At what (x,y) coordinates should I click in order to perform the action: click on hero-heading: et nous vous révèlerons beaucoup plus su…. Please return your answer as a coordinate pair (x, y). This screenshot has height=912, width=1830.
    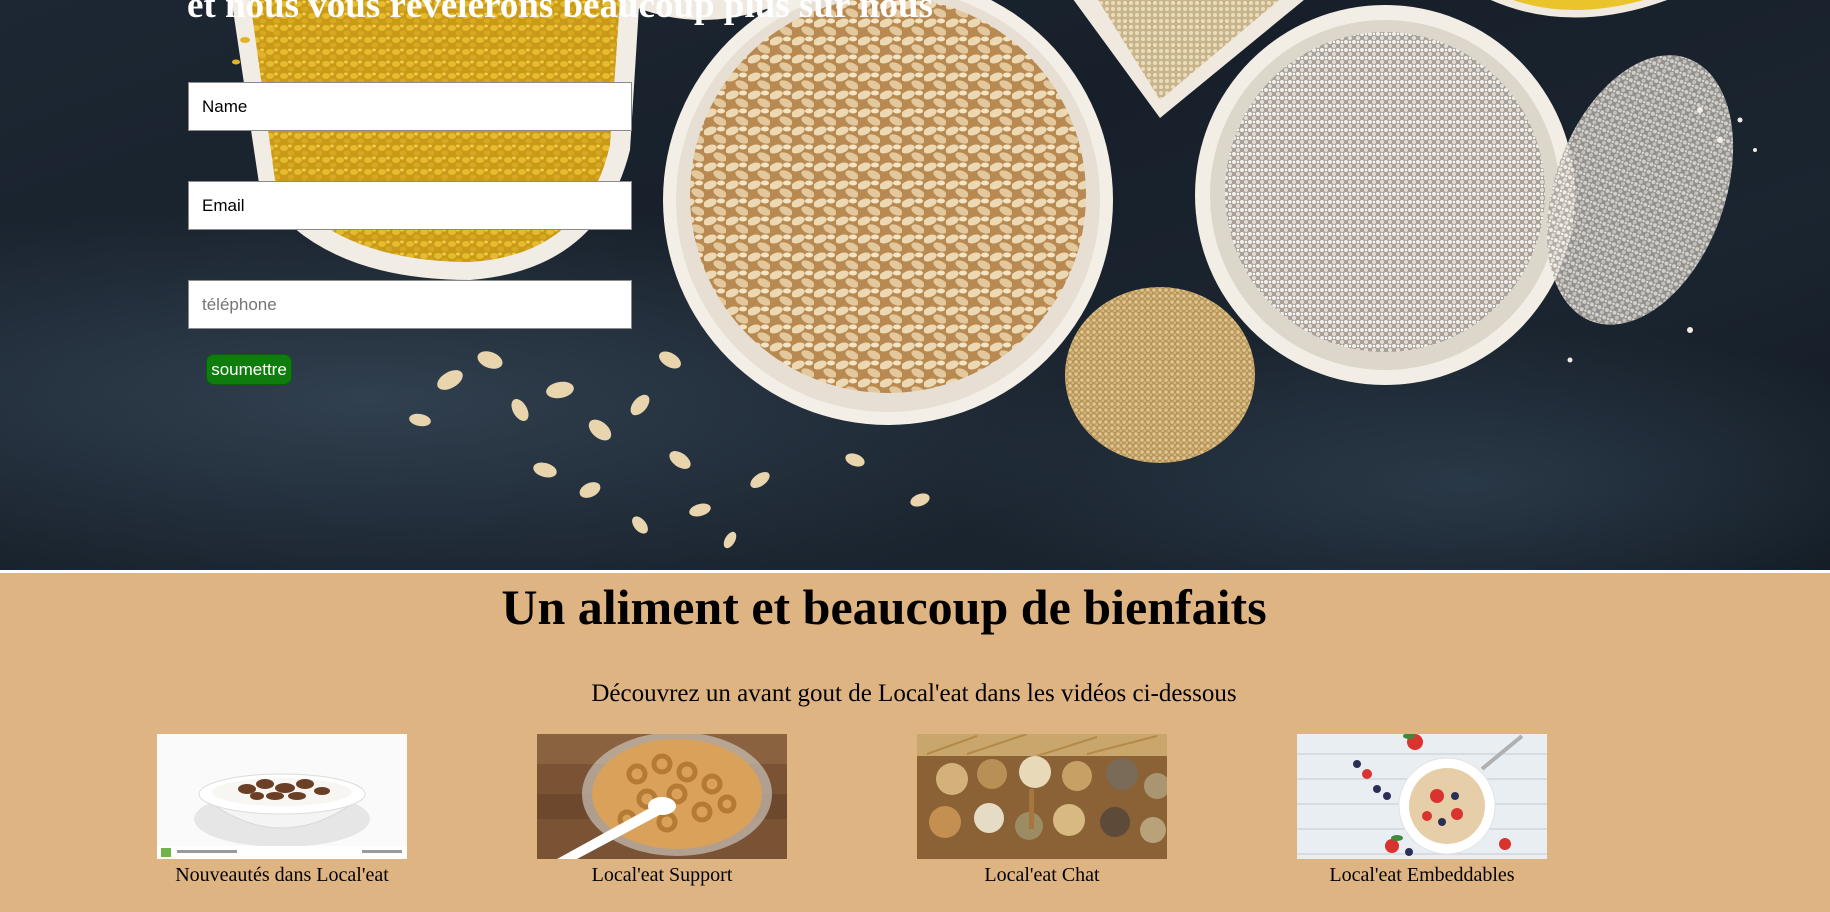
    Looking at the image, I should click on (560, 13).